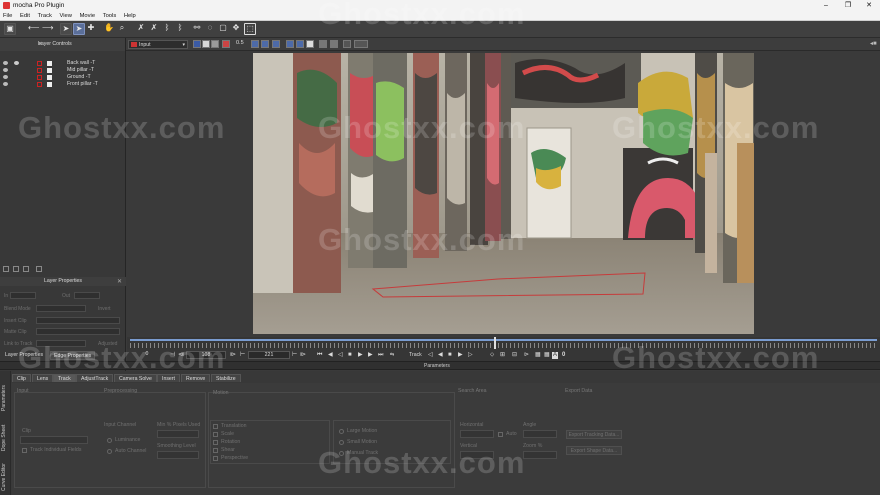 This screenshot has height=495, width=880. I want to click on magnetic-tool-icon: ◌, so click(211, 29).